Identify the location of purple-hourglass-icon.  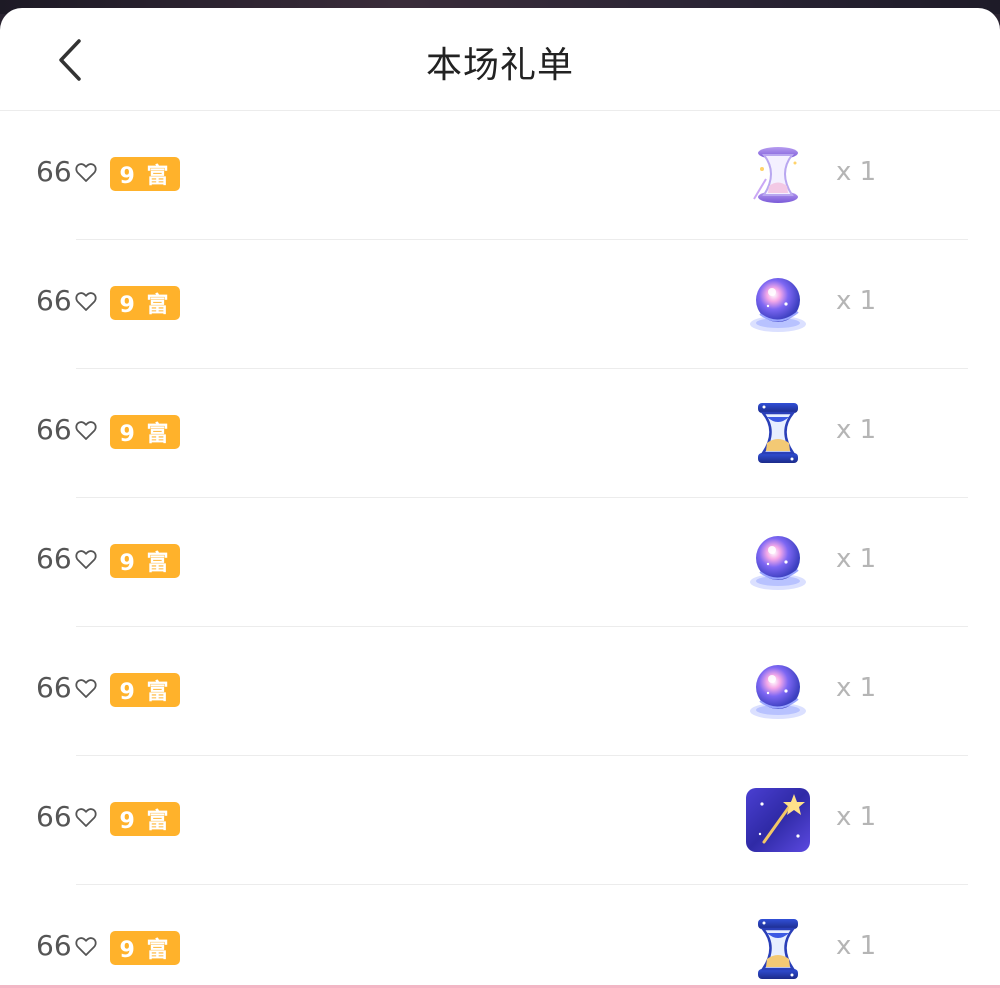
(778, 175).